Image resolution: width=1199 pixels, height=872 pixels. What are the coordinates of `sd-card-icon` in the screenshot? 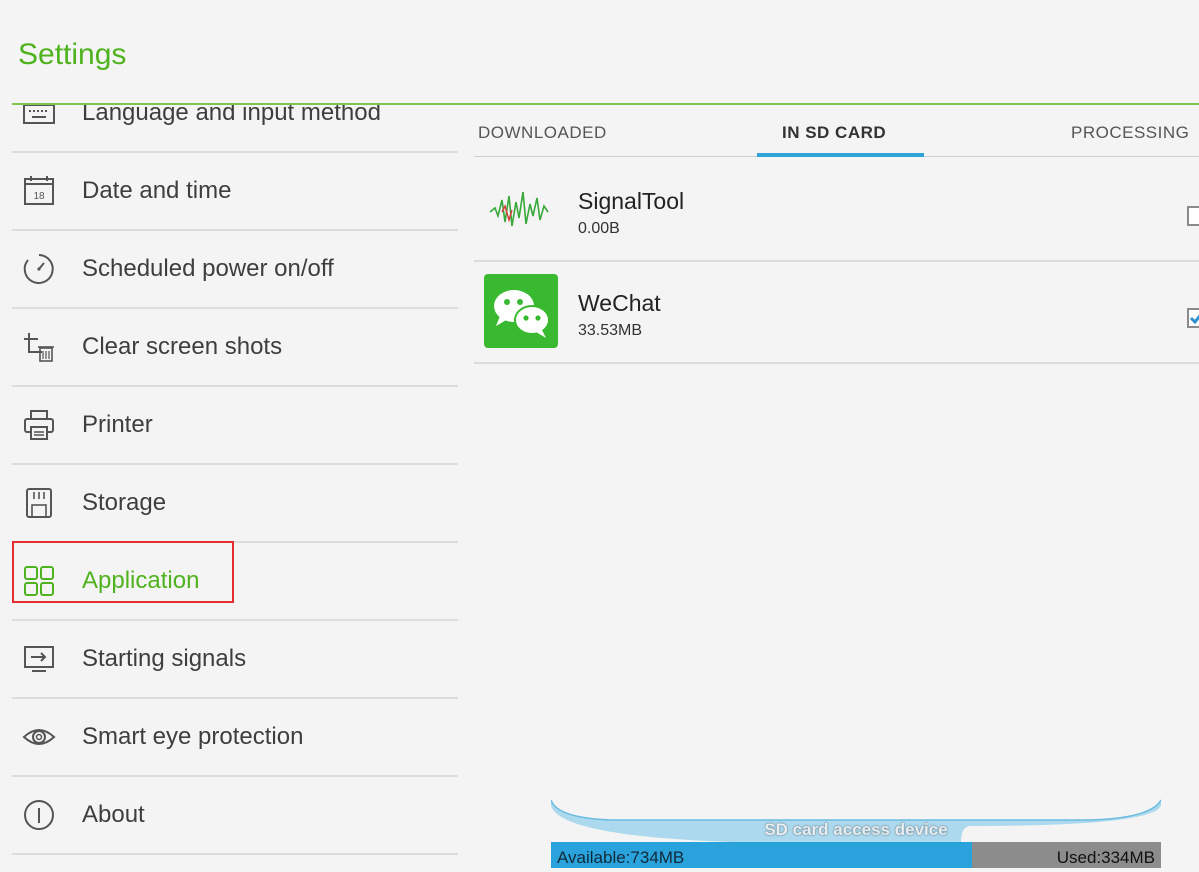 It's located at (39, 503).